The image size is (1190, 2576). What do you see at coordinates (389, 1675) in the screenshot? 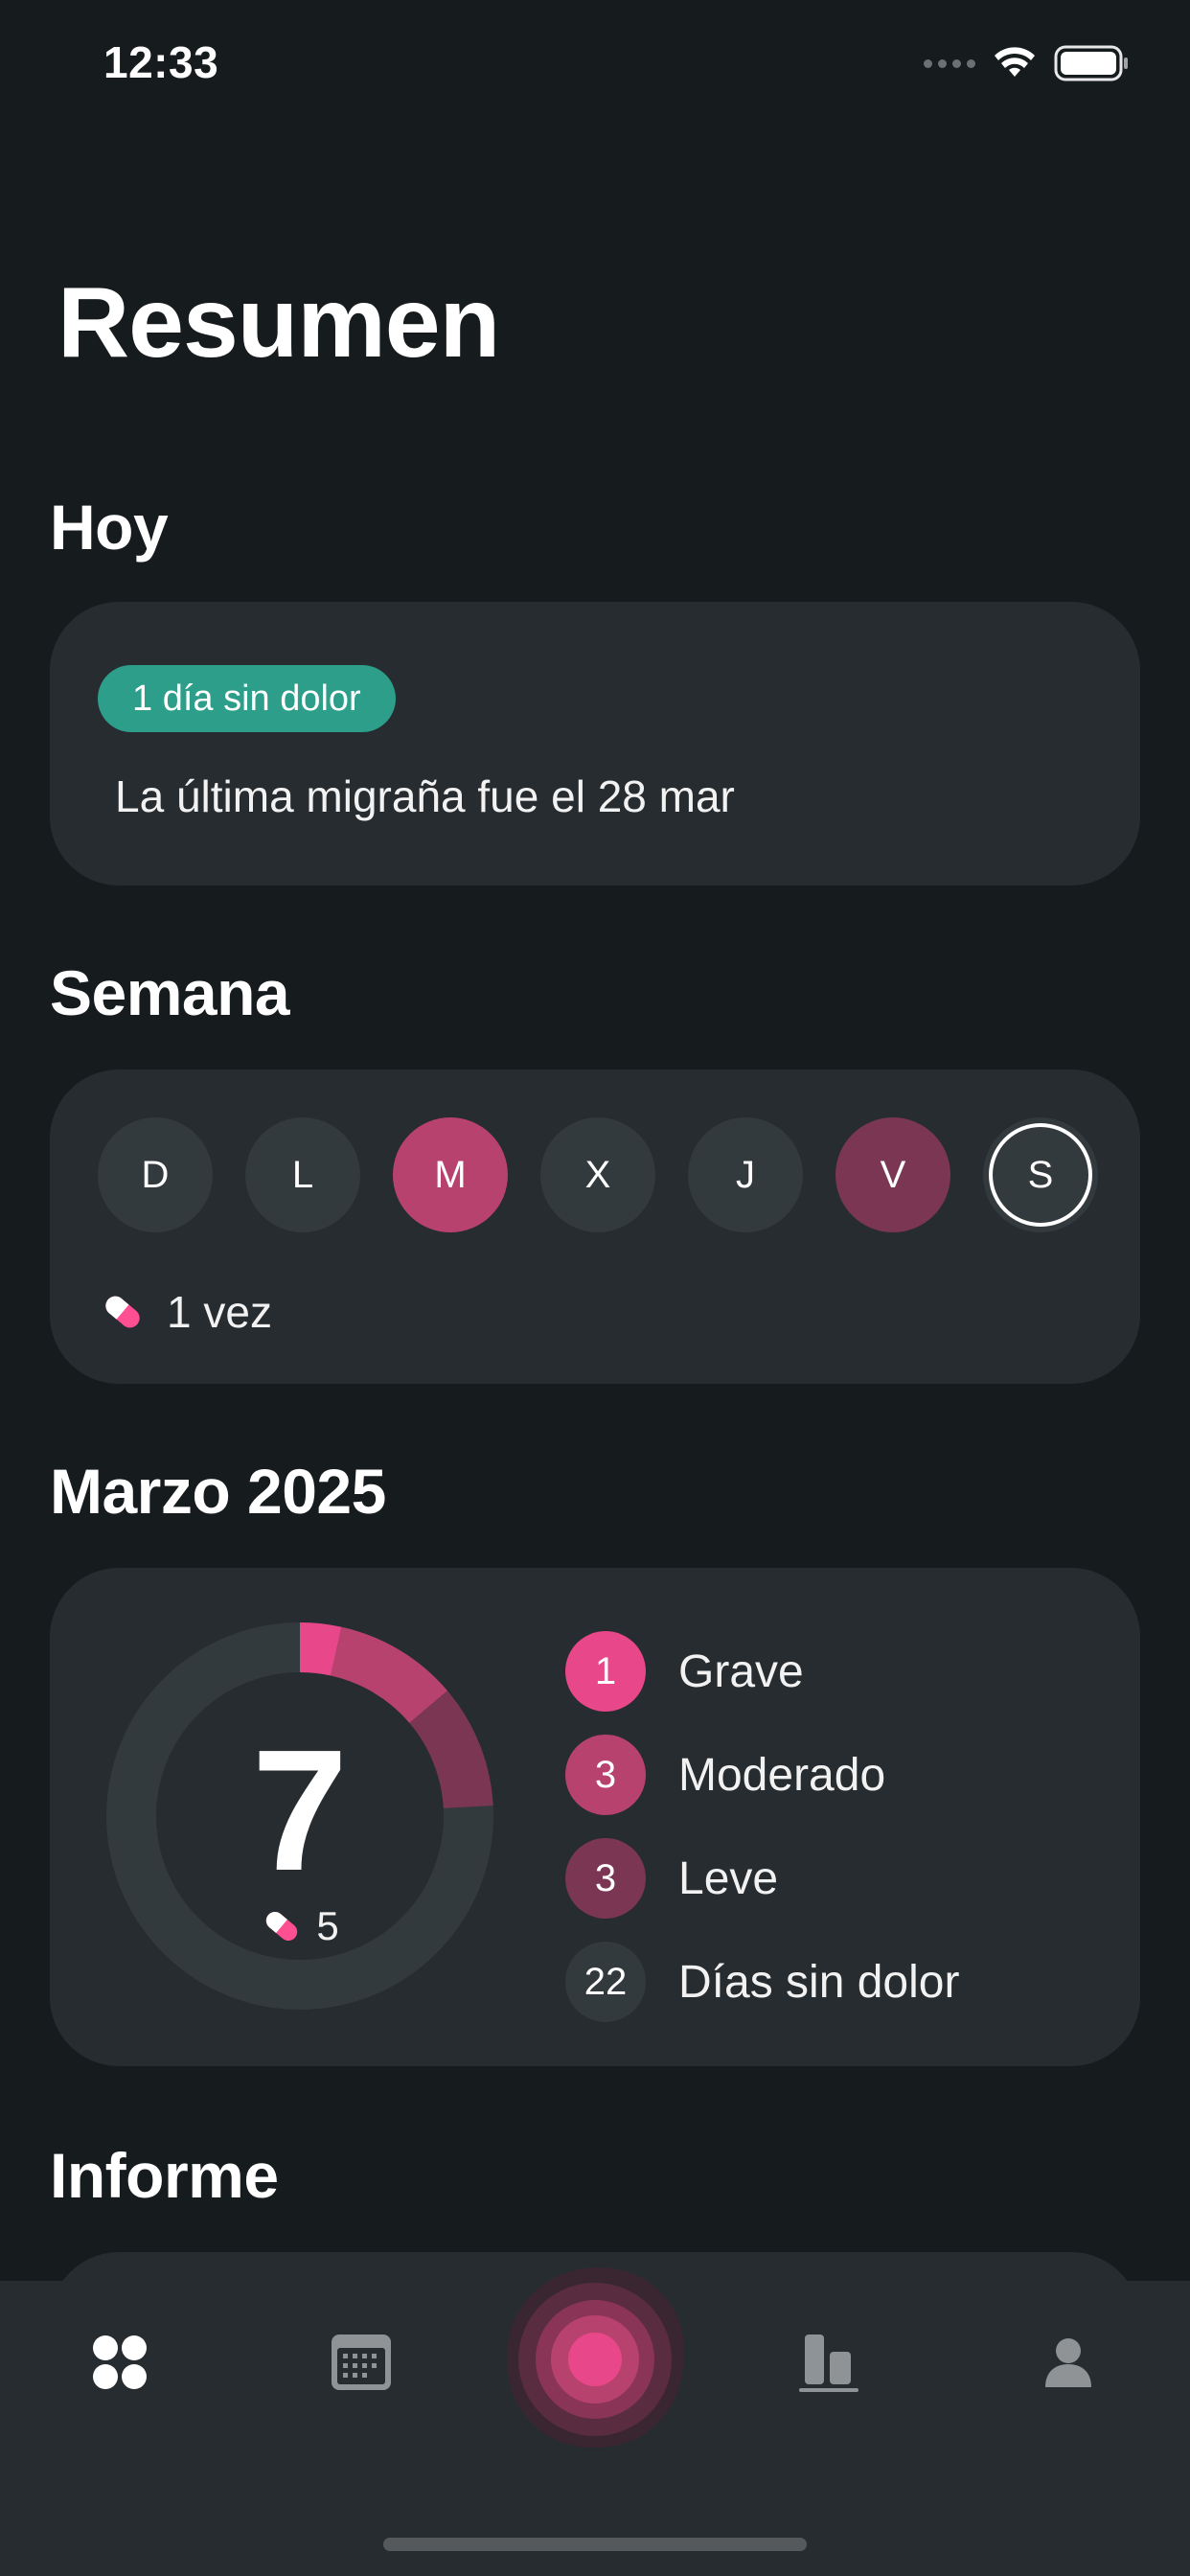
I see `donut-segment-moderate` at bounding box center [389, 1675].